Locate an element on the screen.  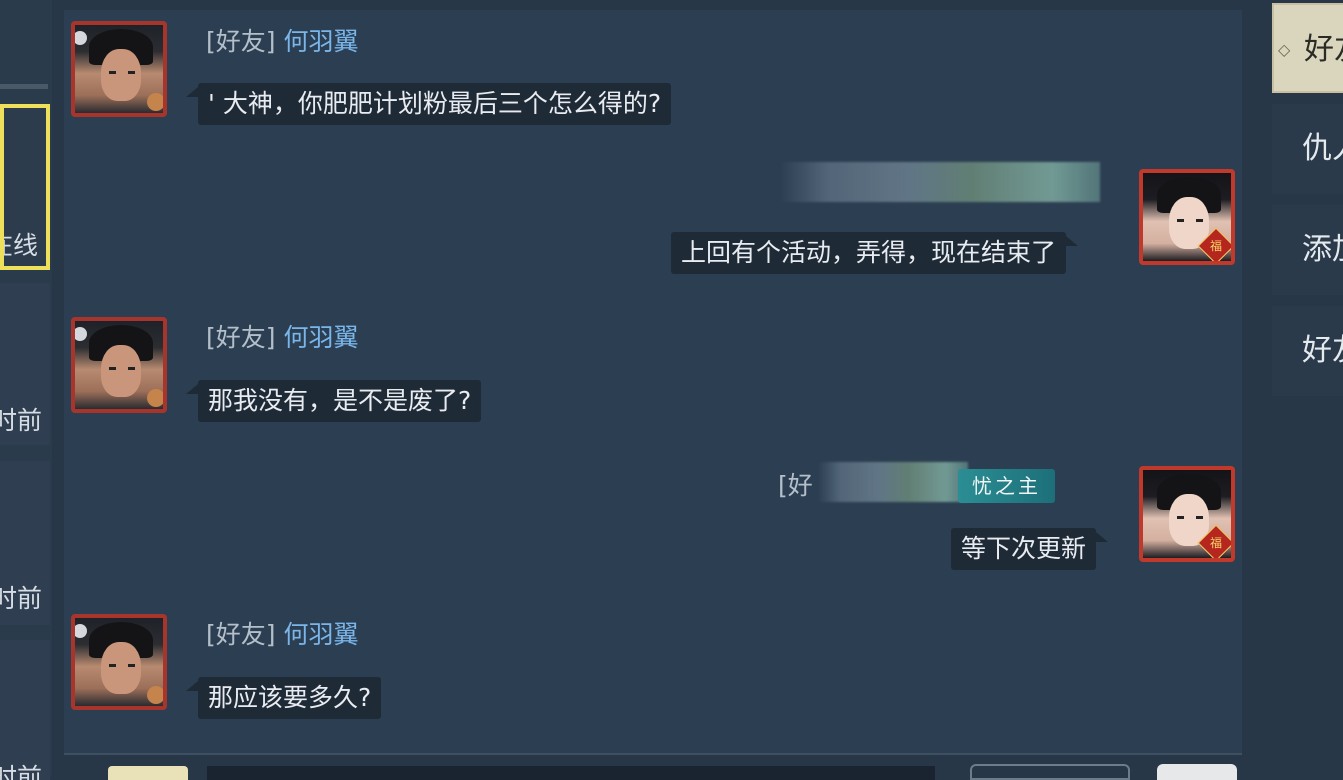
tab-enemies: 仇人 is located at coordinates (1307, 149).